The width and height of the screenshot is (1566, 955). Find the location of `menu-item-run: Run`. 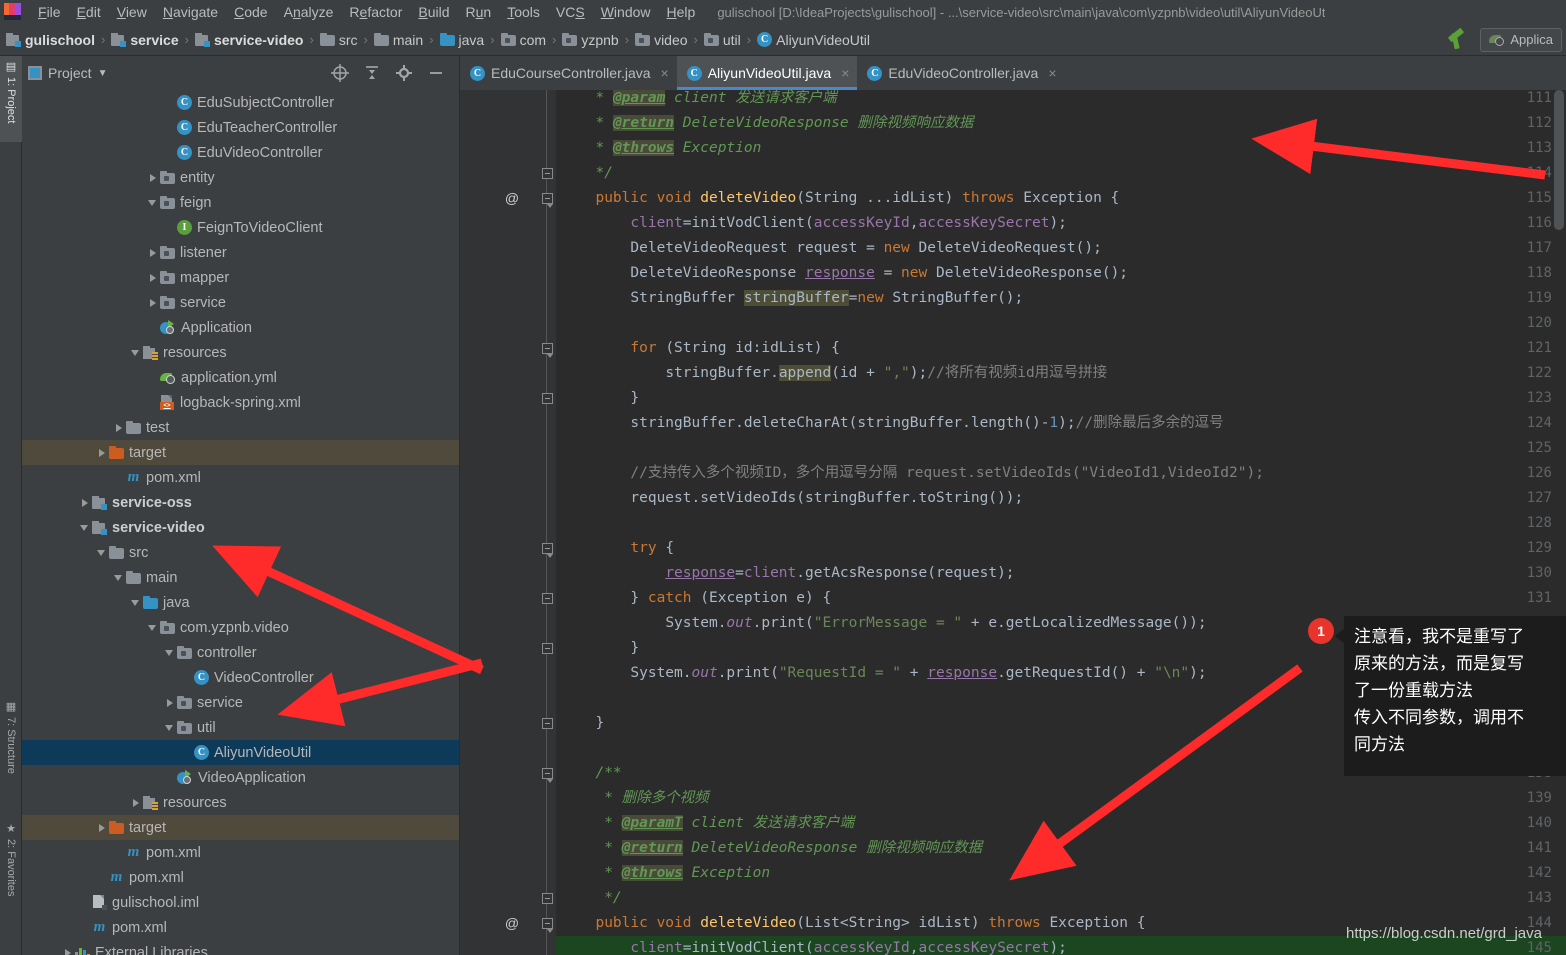

menu-item-run: Run is located at coordinates (479, 12).